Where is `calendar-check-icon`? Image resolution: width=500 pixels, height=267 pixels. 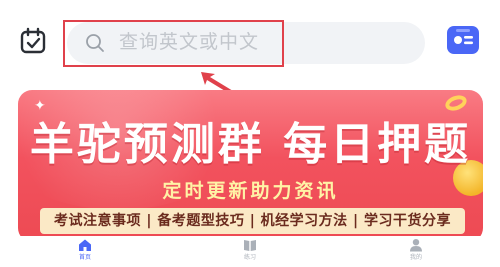
calendar-check-icon is located at coordinates (33, 40).